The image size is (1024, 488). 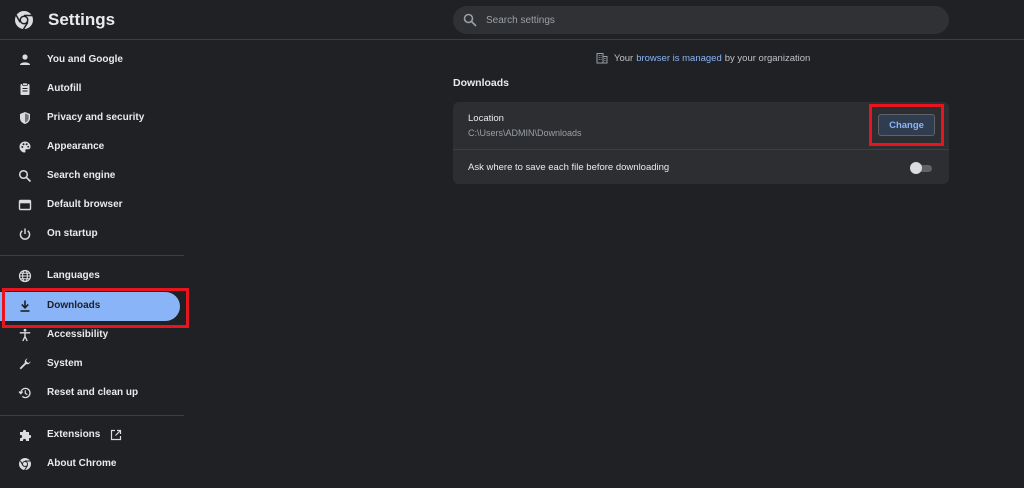 What do you see at coordinates (481, 83) in the screenshot?
I see `section-title: Downloads` at bounding box center [481, 83].